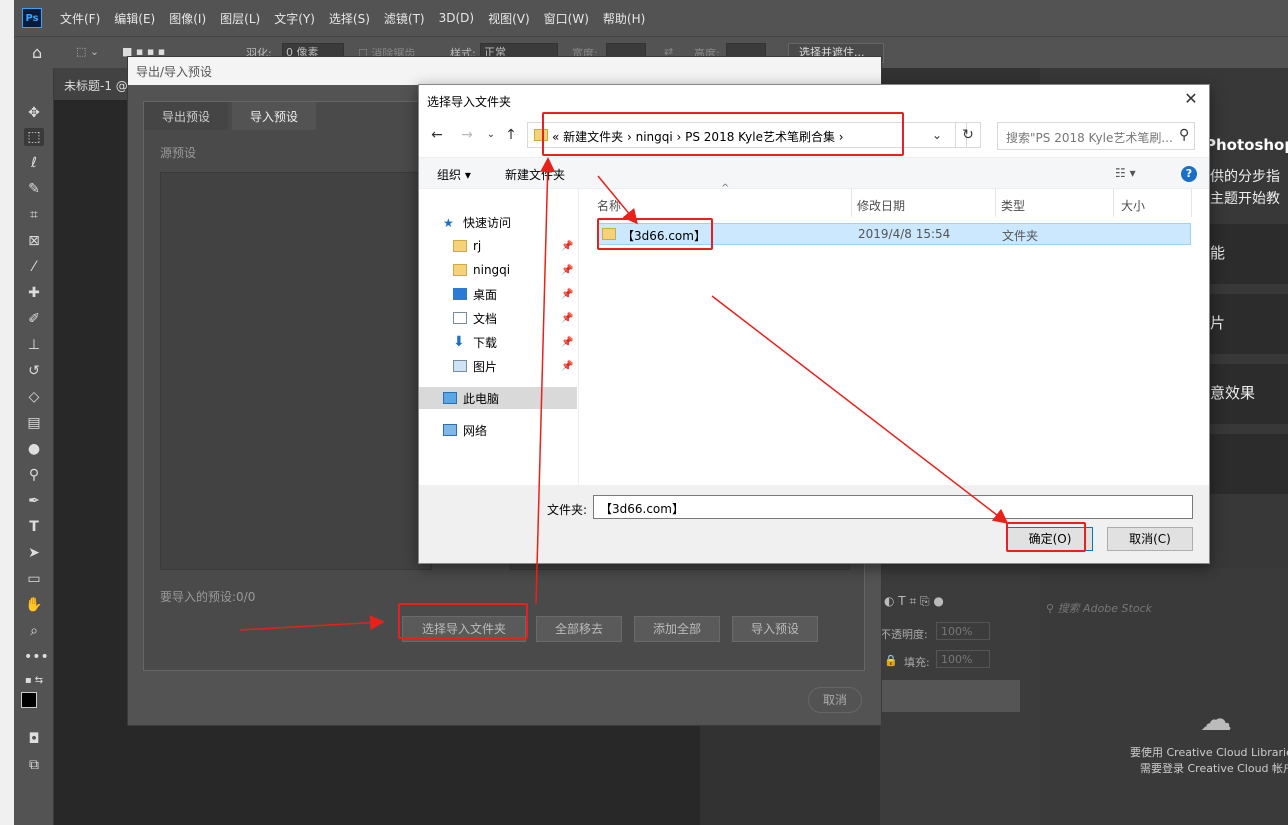 Image resolution: width=1288 pixels, height=825 pixels. What do you see at coordinates (545, 381) in the screenshot?
I see `arrow-to-address-bar` at bounding box center [545, 381].